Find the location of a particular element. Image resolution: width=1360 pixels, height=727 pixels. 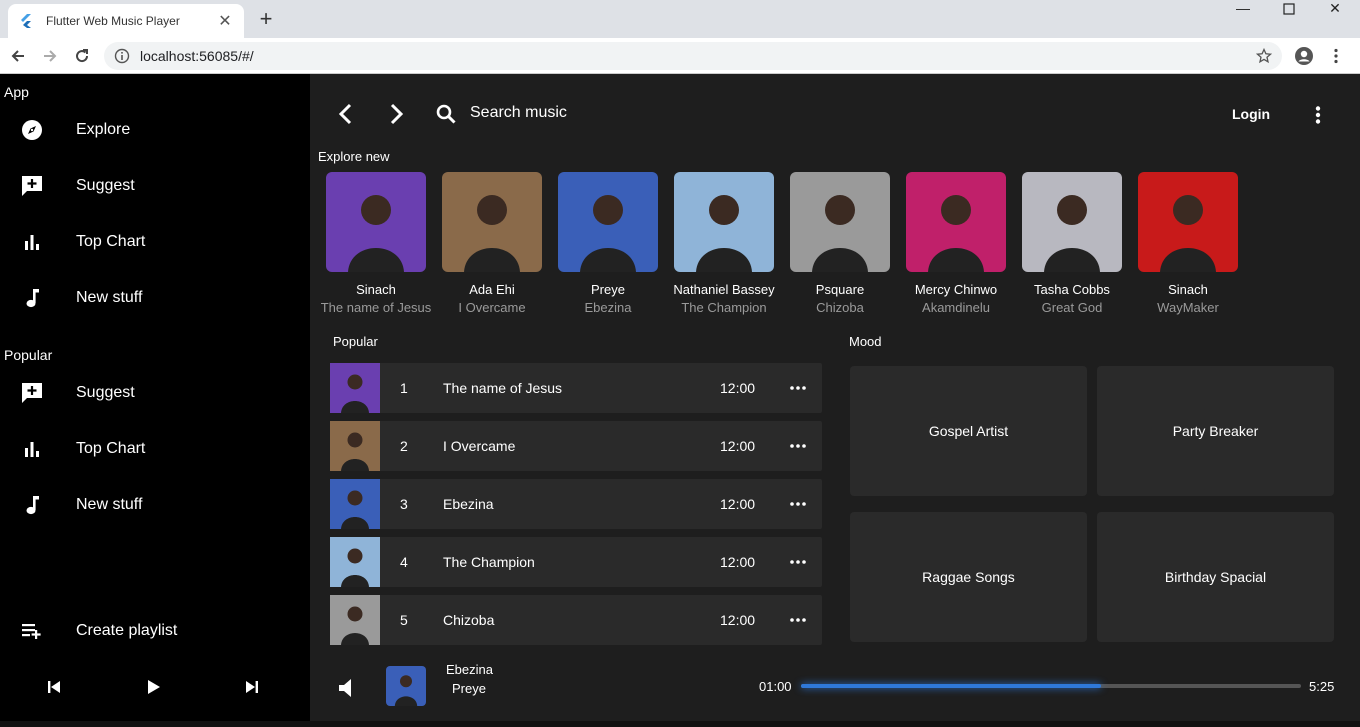

sidebar-item-new-stuff: New stuff is located at coordinates (155, 298).